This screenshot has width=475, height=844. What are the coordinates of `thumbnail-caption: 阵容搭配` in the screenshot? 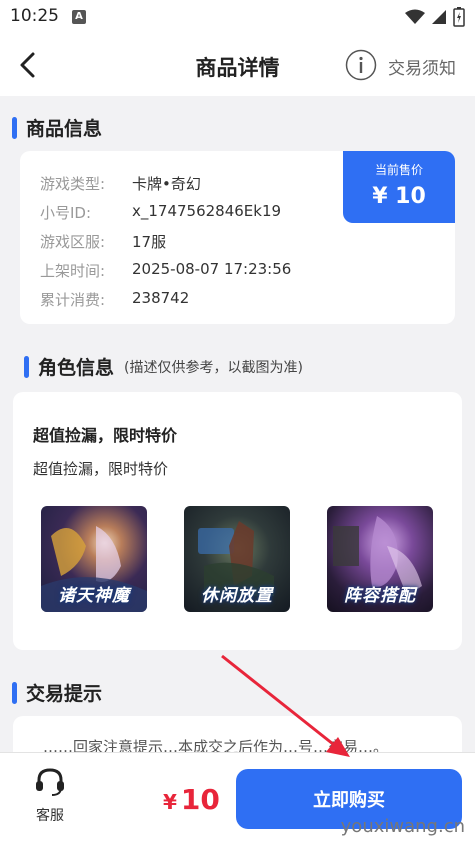 It's located at (380, 596).